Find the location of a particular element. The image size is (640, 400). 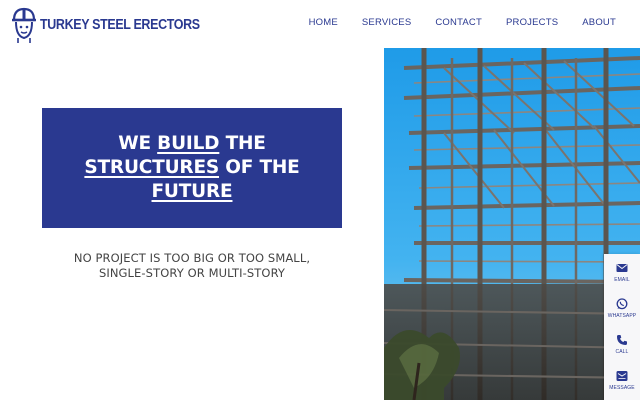

contact-email-button: EMAIL is located at coordinates (622, 272).